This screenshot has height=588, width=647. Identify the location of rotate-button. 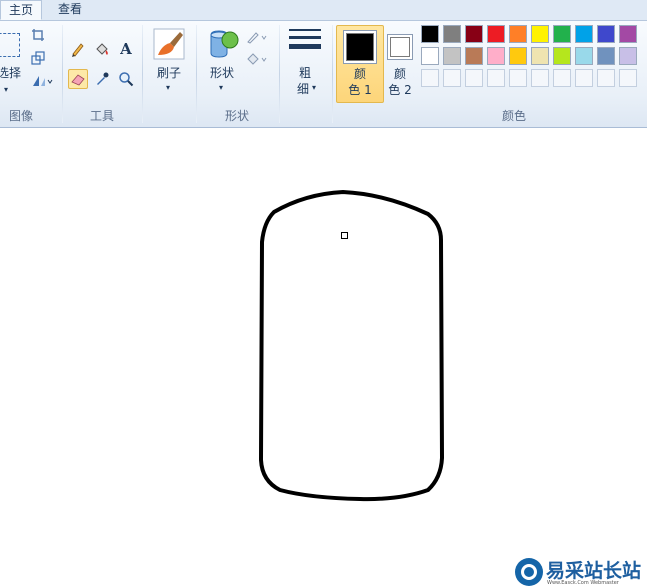
(42, 81).